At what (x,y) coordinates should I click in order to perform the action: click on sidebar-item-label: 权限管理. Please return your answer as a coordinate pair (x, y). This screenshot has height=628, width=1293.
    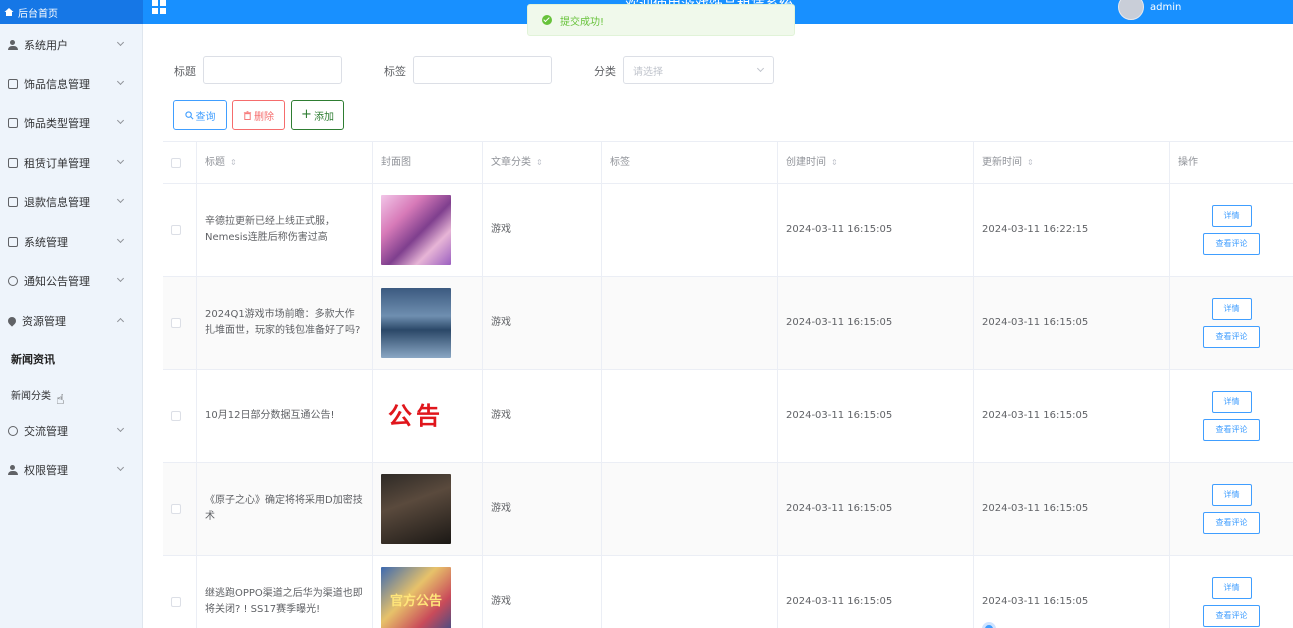
    Looking at the image, I should click on (46, 470).